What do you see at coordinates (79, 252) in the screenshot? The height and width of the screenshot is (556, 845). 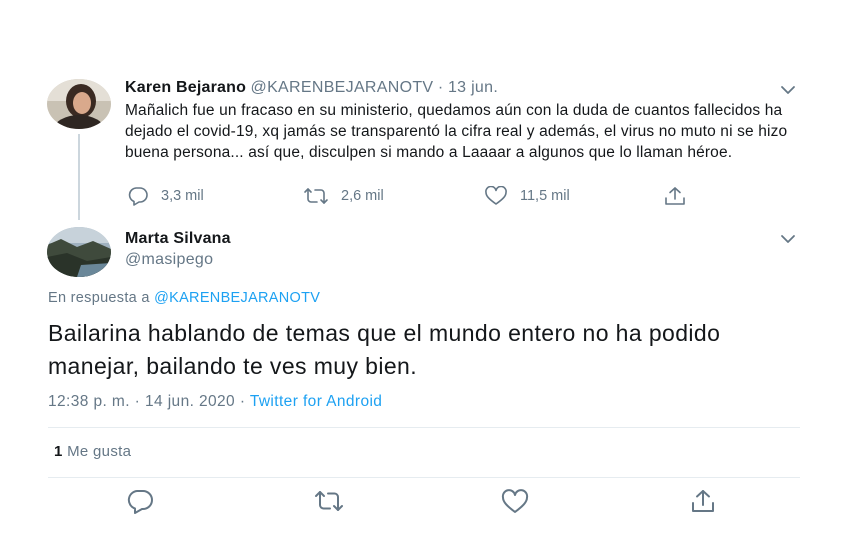 I see `main-author-avatar` at bounding box center [79, 252].